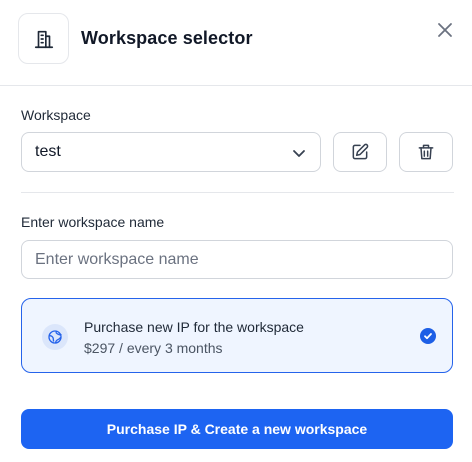 Image resolution: width=472 pixels, height=462 pixels. I want to click on purchase-option-title: Purchase new IP for the workspace, so click(194, 327).